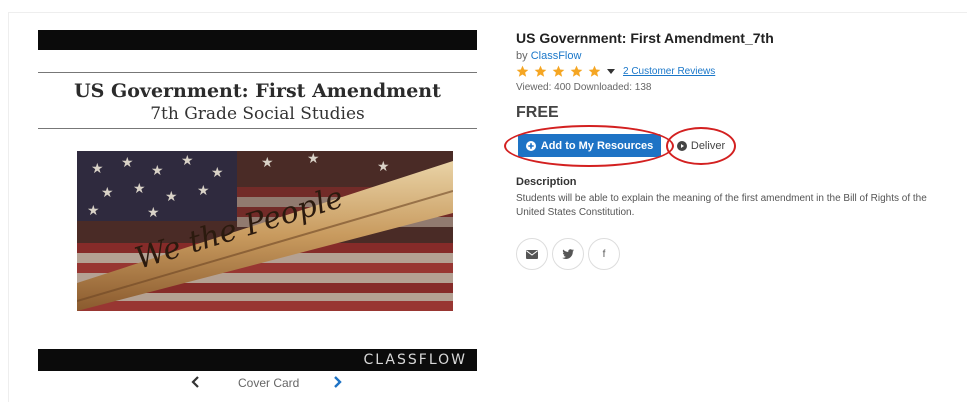 The image size is (967, 402). Describe the element at coordinates (257, 114) in the screenshot. I see `preview-subtitle: 7th Grade Social Studies` at that location.